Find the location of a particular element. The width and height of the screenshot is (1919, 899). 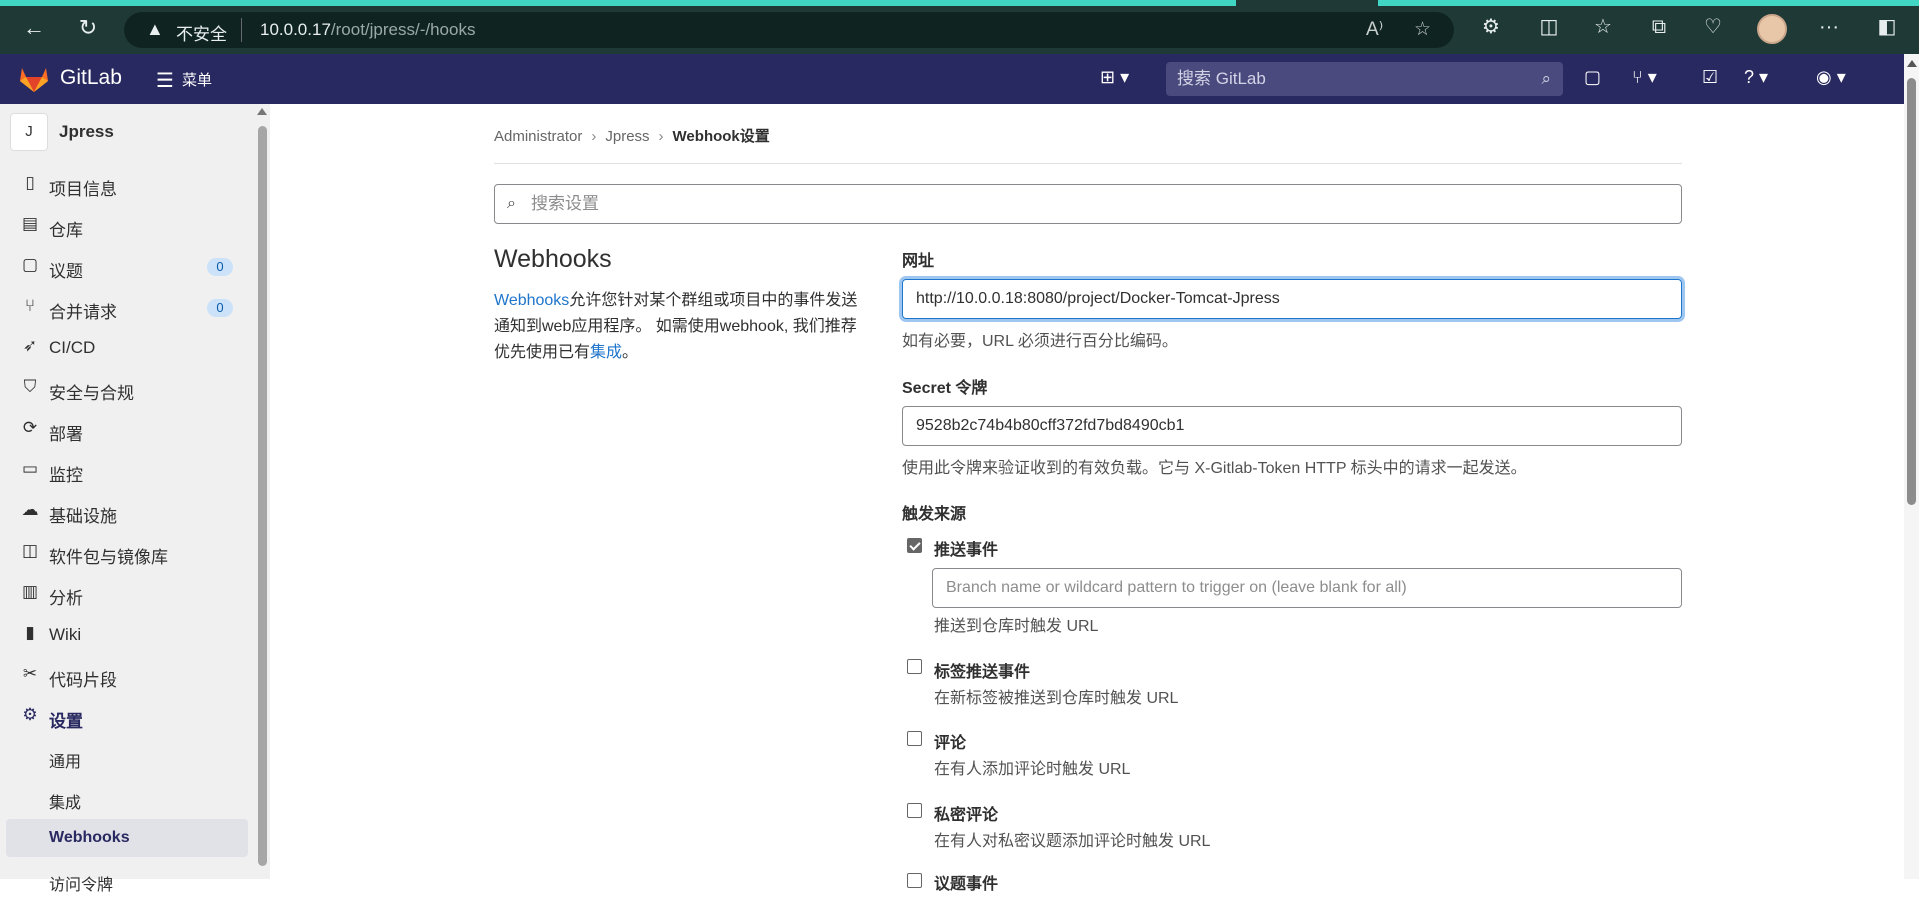

read-aloud-icon: A⁾ is located at coordinates (1374, 29).